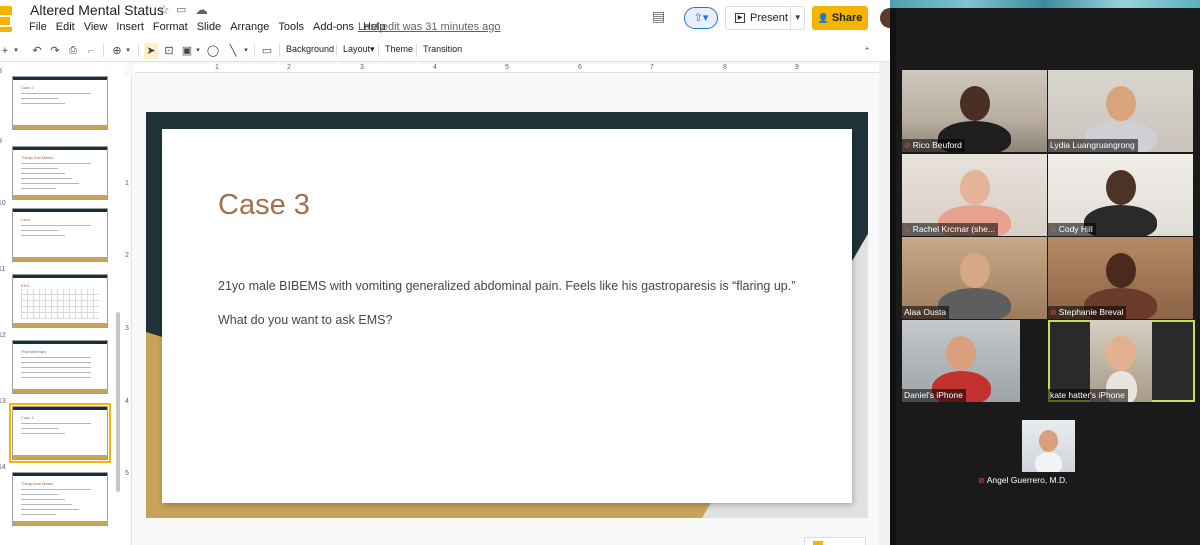 The image size is (1200, 545). What do you see at coordinates (835, 541) in the screenshot?
I see `explore-button` at bounding box center [835, 541].